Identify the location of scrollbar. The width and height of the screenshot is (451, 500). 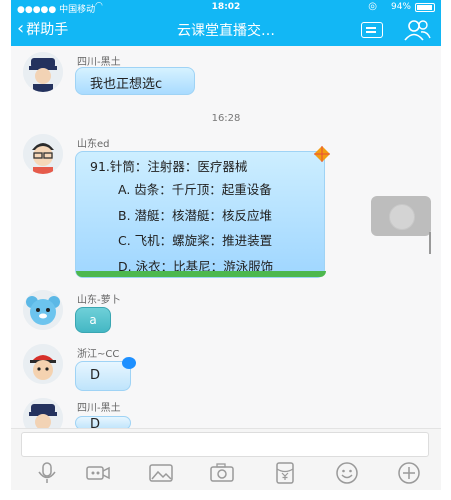
(430, 243).